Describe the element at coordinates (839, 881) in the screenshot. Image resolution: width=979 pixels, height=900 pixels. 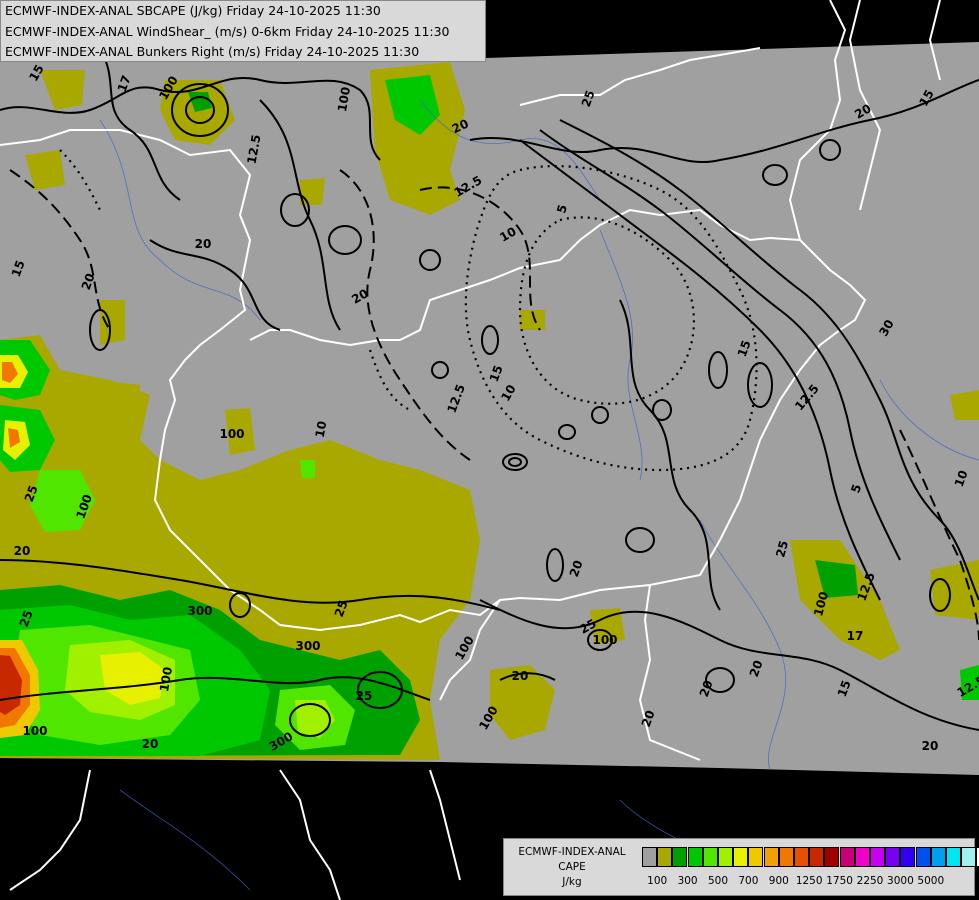
I see `legend-tick-label: 1750` at that location.